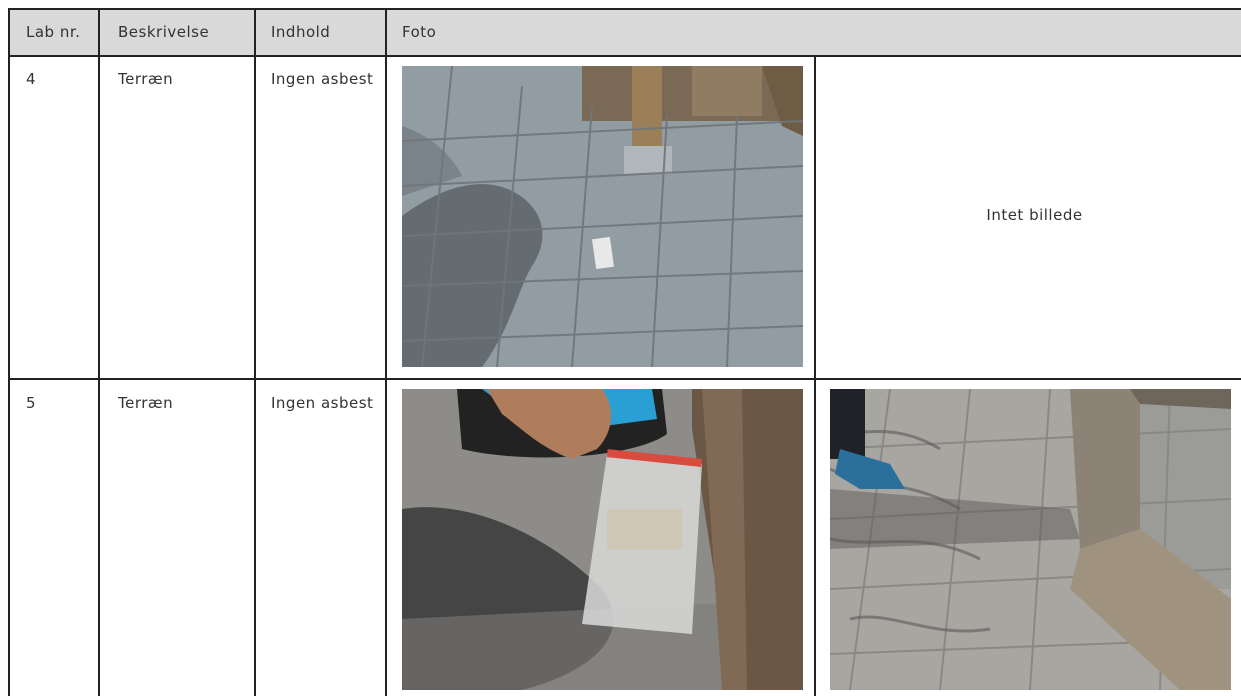 The width and height of the screenshot is (1241, 696). What do you see at coordinates (164, 32) in the screenshot?
I see `header-beskrivelse: Beskrivelse` at bounding box center [164, 32].